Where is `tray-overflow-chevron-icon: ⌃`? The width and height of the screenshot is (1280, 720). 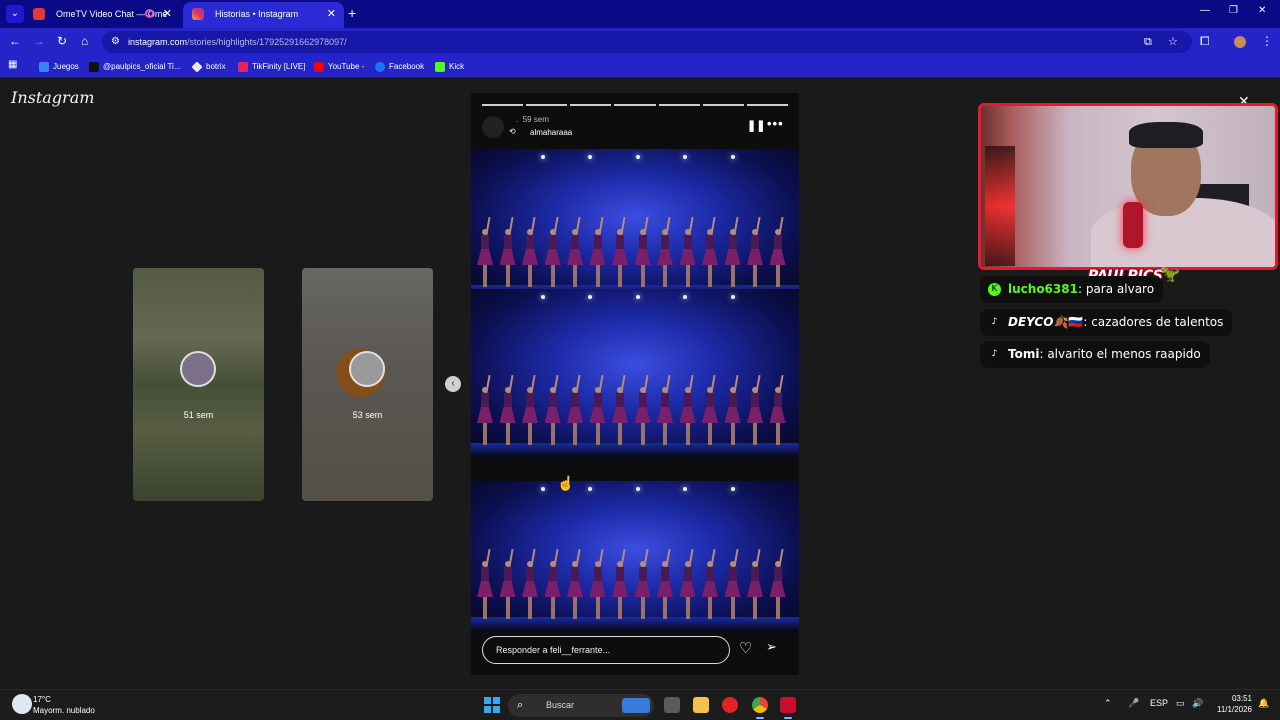
tray-overflow-chevron-icon: ⌃ is located at coordinates (1108, 703).